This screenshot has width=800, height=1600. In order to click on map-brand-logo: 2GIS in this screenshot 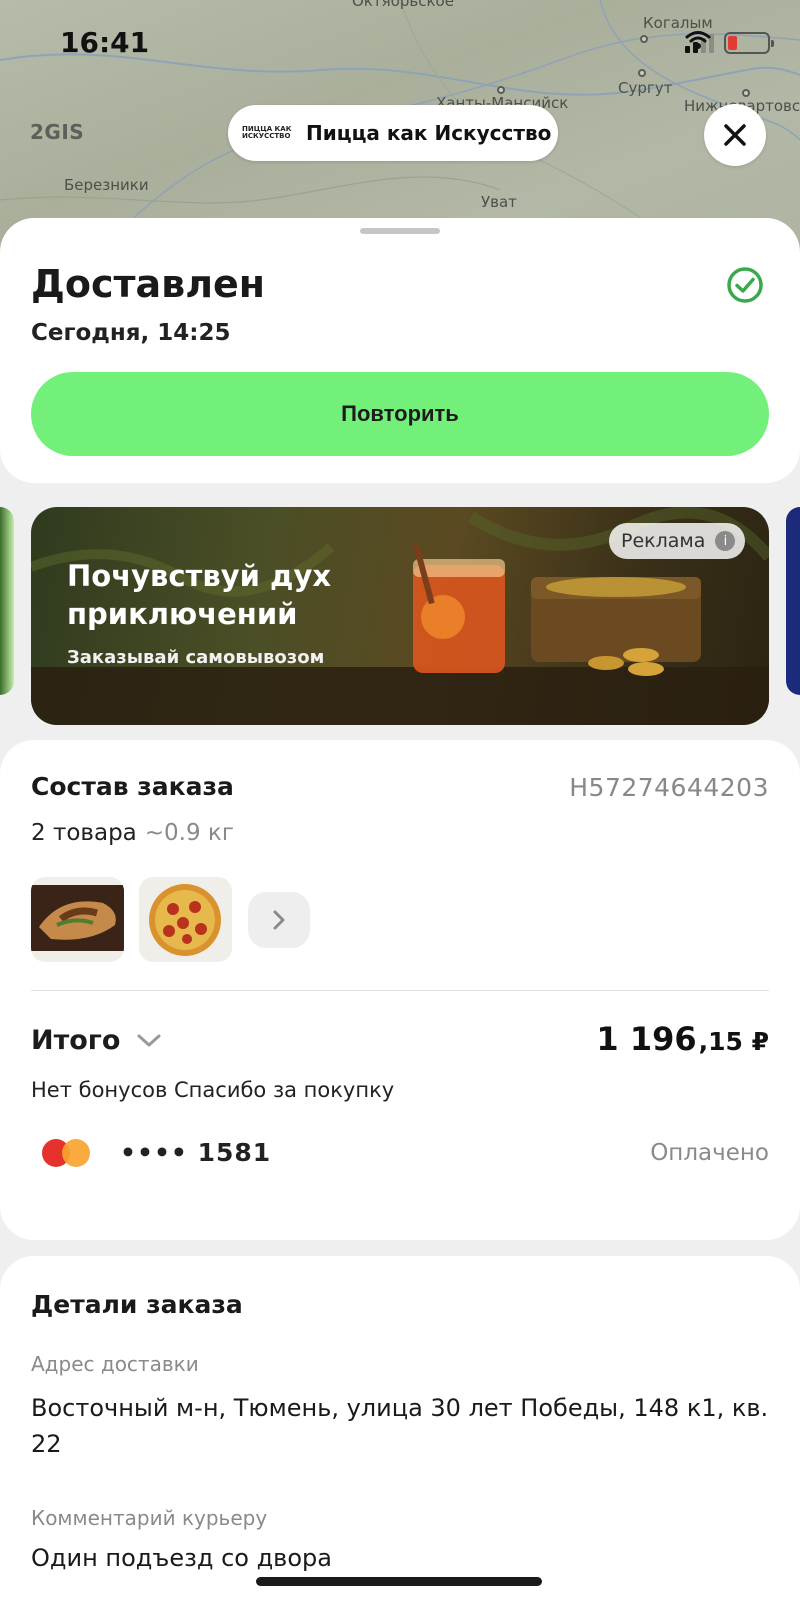, I will do `click(57, 132)`.